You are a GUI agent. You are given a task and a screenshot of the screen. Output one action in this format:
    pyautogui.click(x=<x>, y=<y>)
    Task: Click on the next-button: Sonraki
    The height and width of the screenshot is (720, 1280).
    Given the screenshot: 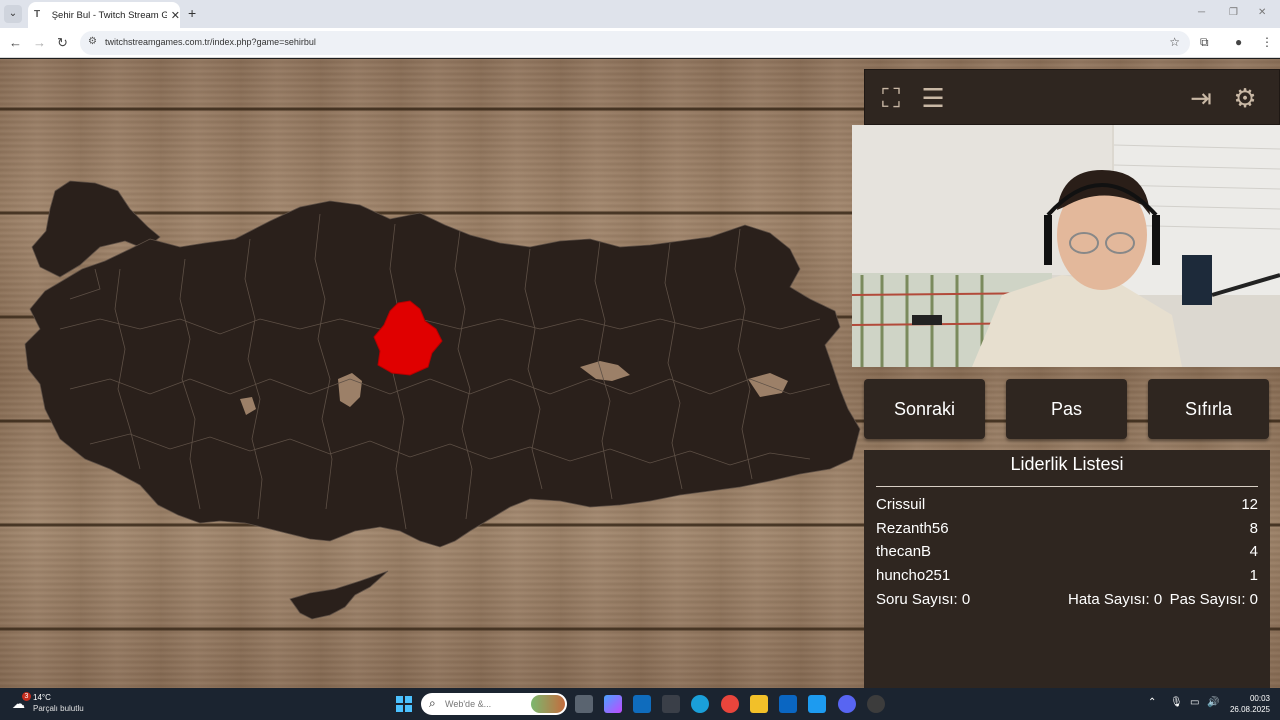 What is the action you would take?
    pyautogui.click(x=924, y=409)
    